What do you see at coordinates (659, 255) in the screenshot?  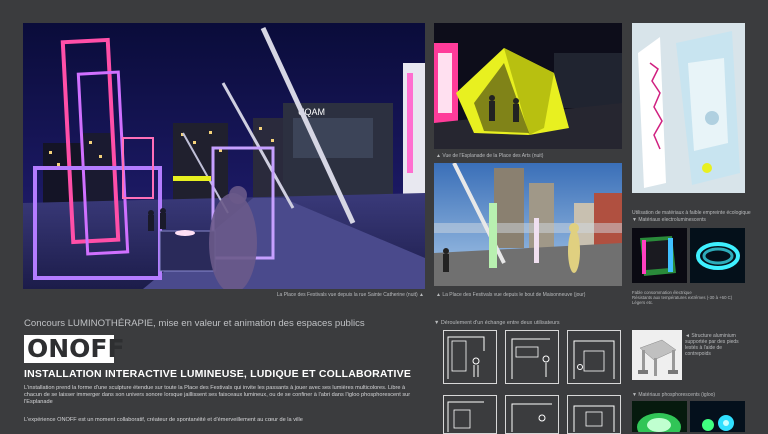 I see `electro-chair-photo` at bounding box center [659, 255].